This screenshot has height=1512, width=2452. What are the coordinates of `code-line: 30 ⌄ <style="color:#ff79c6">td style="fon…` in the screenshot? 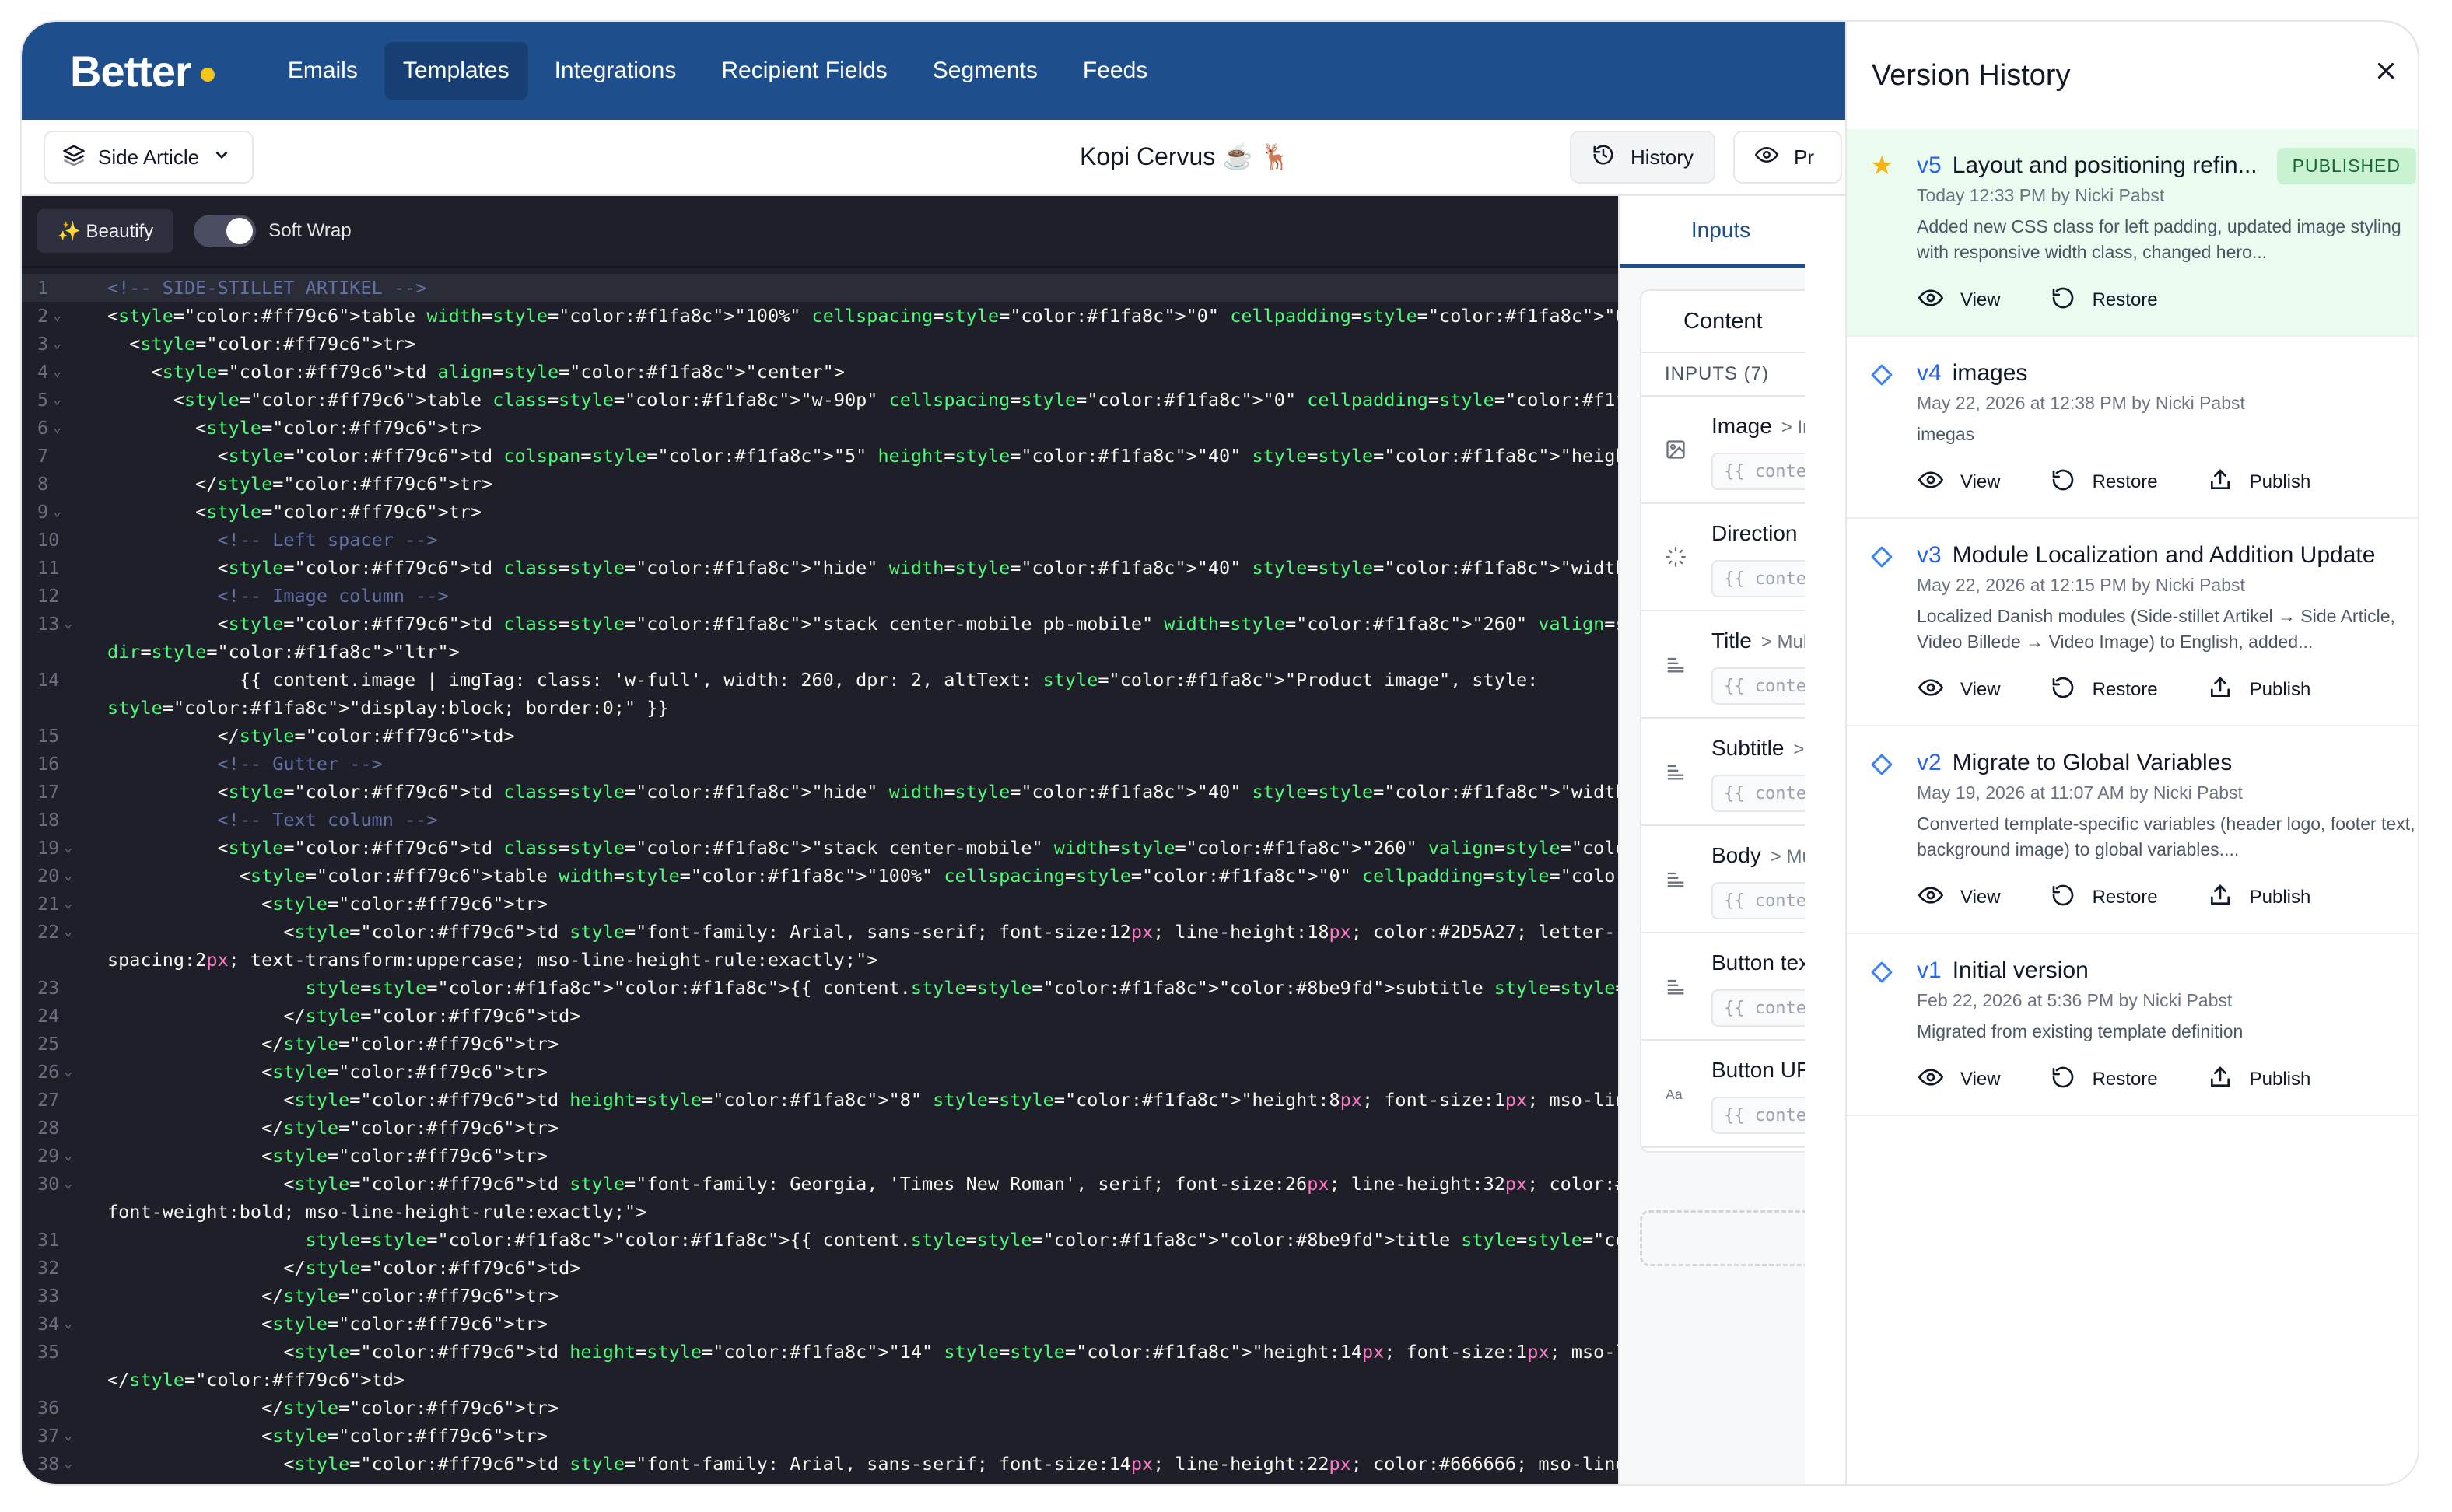 It's located at (820, 1184).